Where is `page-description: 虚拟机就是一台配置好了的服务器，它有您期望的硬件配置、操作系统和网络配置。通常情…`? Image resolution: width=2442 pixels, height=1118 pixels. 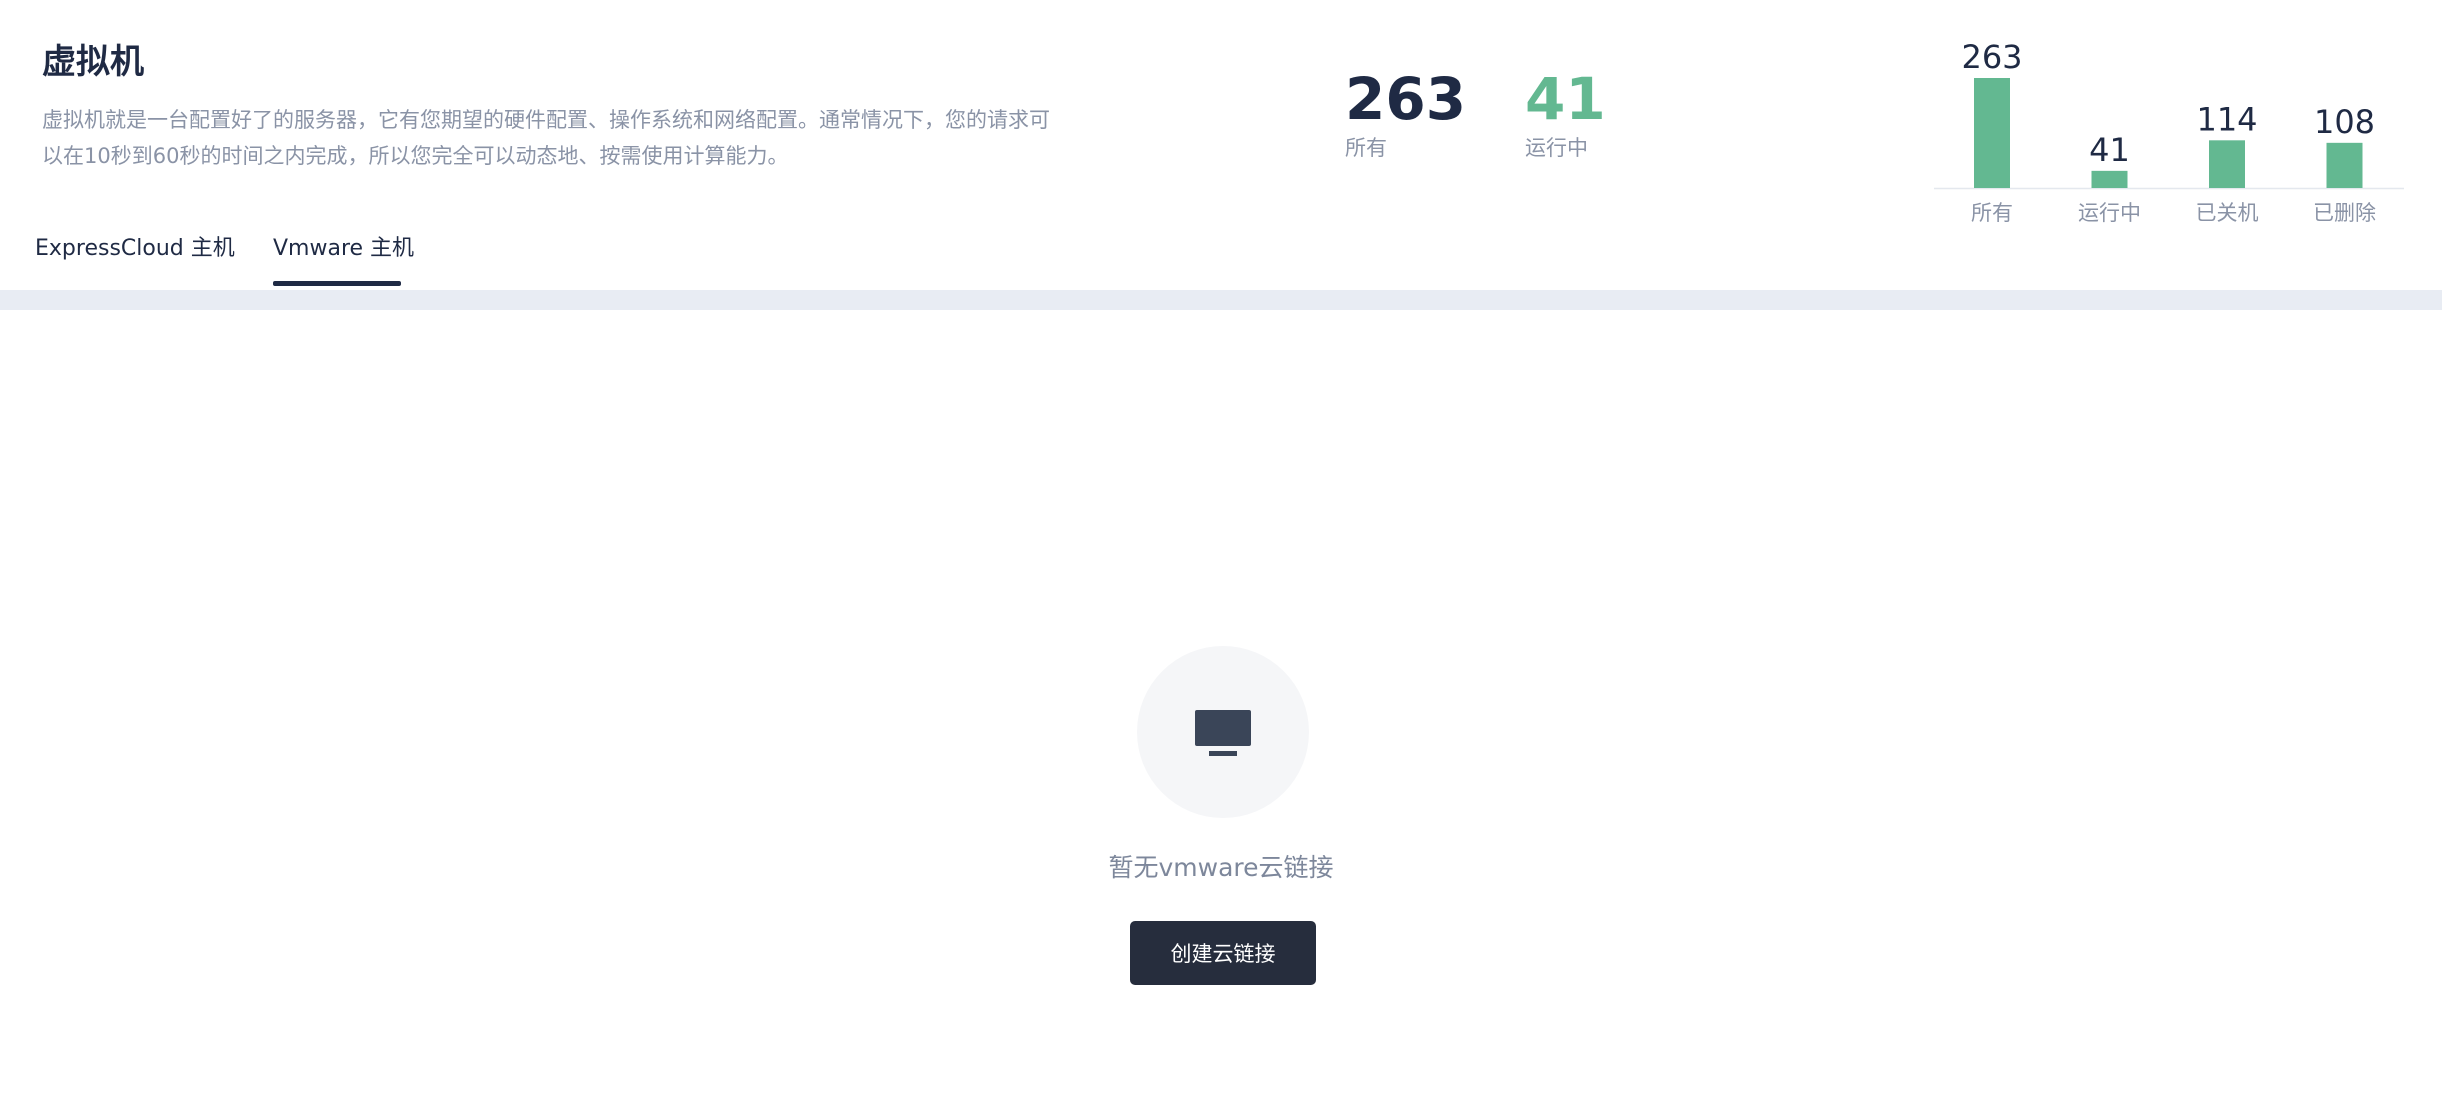 page-description: 虚拟机就是一台配置好了的服务器，它有您期望的硬件配置、操作系统和网络配置。通常情… is located at coordinates (546, 138).